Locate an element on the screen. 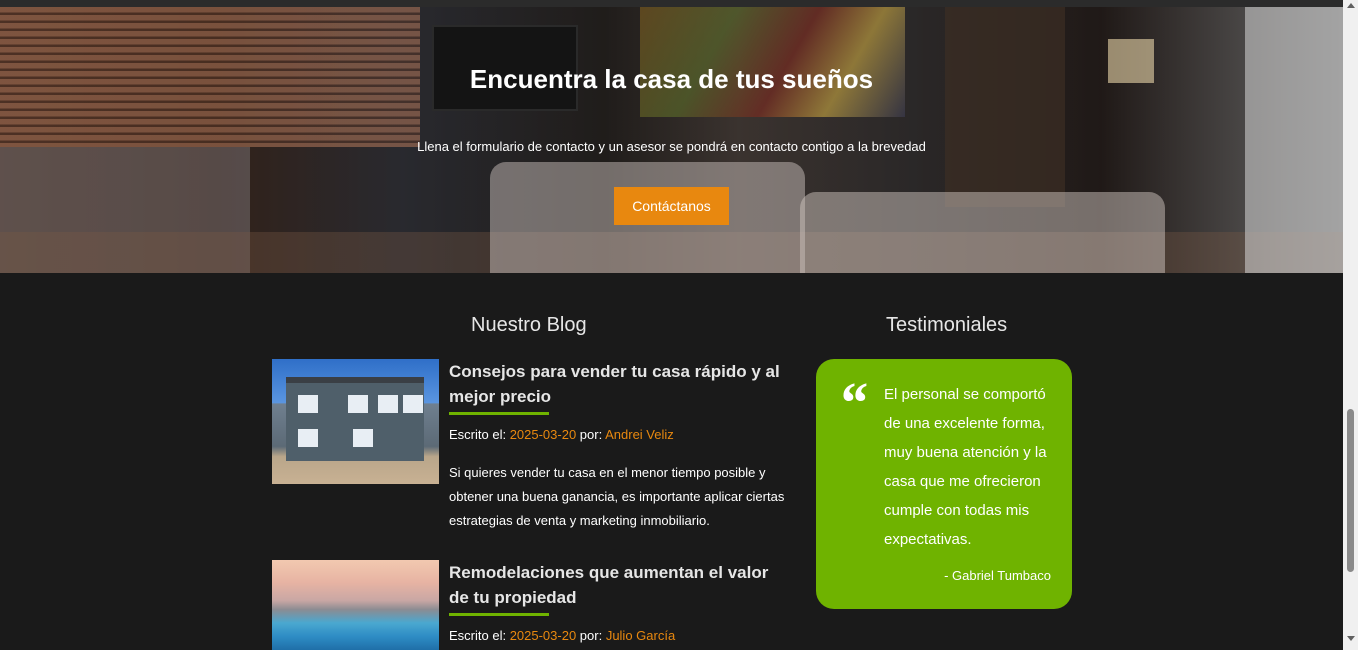  scroll-up-arrow-icon is located at coordinates (1351, 5).